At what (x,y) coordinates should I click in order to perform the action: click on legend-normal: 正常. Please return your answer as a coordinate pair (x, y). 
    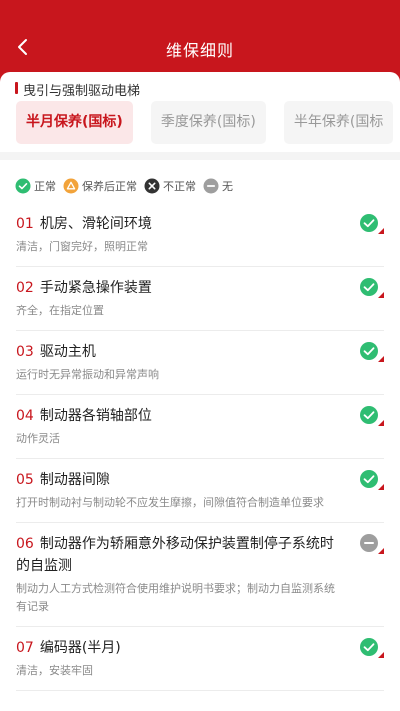
    Looking at the image, I should click on (35, 186).